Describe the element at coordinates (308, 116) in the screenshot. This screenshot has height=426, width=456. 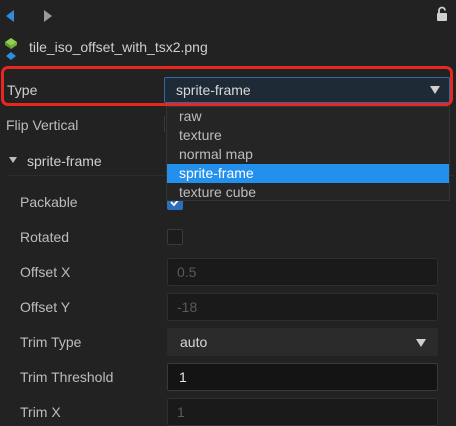
I see `dropdown-option: raw` at that location.